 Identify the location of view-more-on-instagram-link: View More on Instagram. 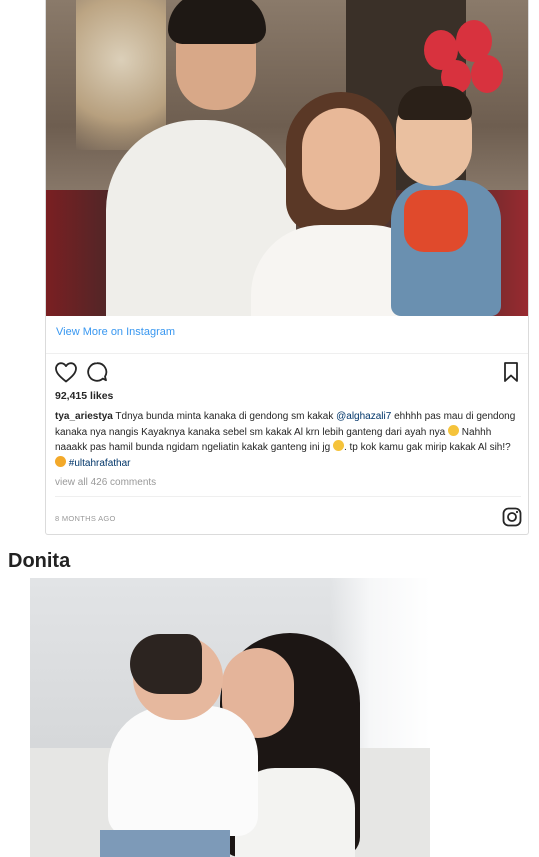
(115, 332).